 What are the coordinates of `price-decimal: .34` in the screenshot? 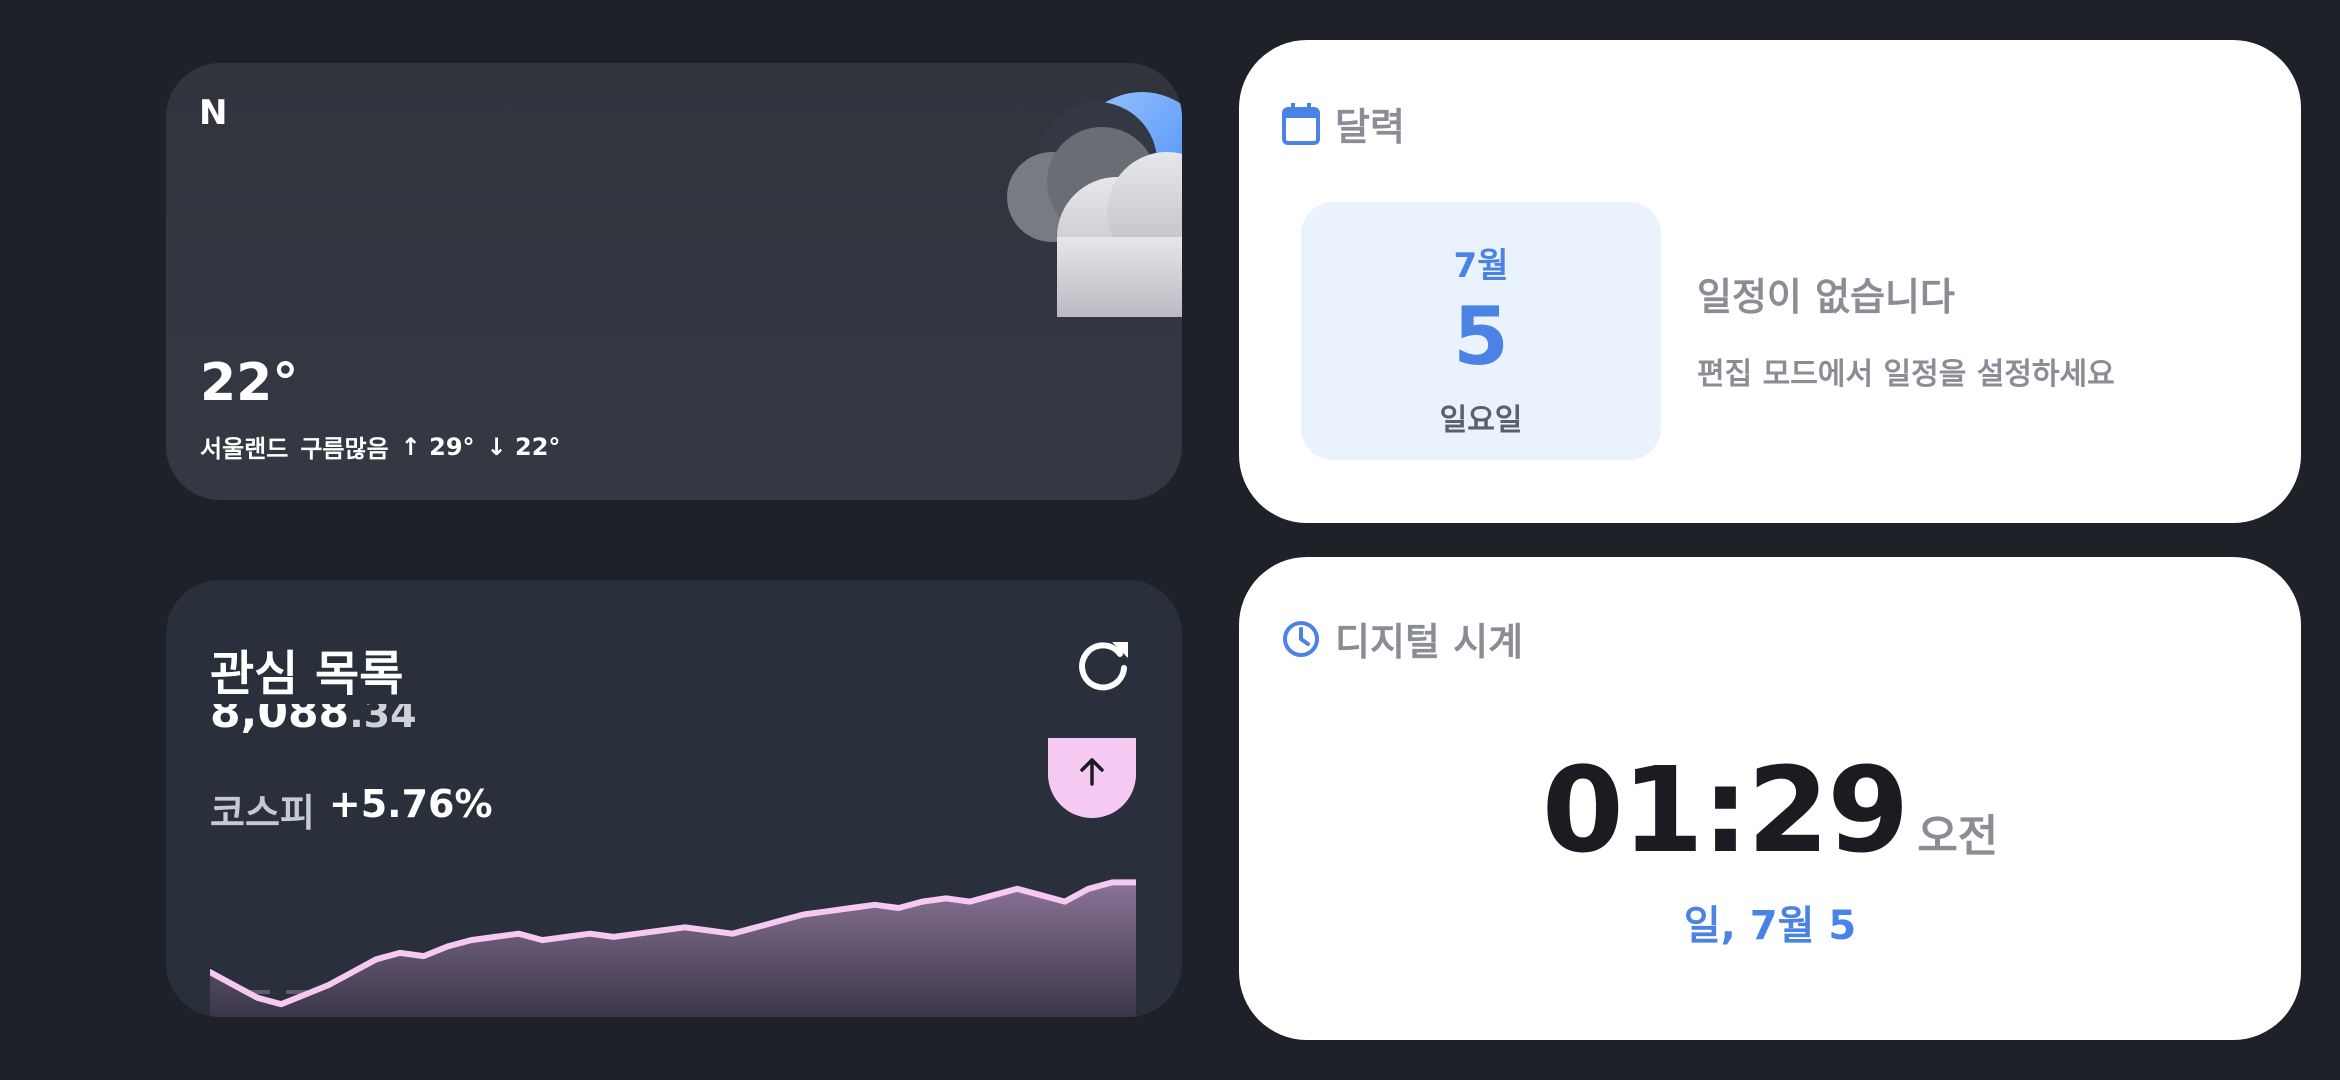 It's located at (383, 720).